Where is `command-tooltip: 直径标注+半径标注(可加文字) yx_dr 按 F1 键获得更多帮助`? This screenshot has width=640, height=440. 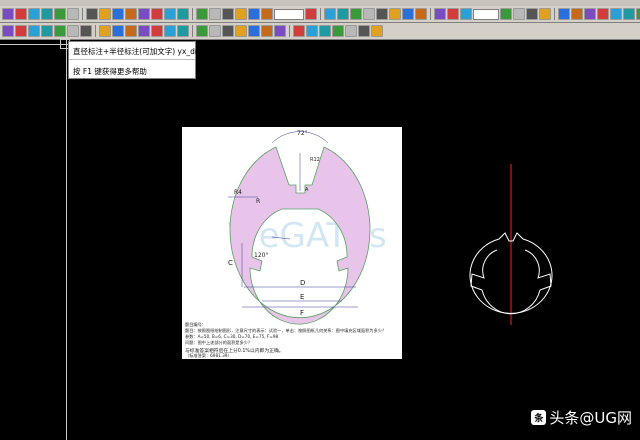 command-tooltip: 直径标注+半径标注(可加文字) yx_dr 按 F1 键获得更多帮助 is located at coordinates (132, 60).